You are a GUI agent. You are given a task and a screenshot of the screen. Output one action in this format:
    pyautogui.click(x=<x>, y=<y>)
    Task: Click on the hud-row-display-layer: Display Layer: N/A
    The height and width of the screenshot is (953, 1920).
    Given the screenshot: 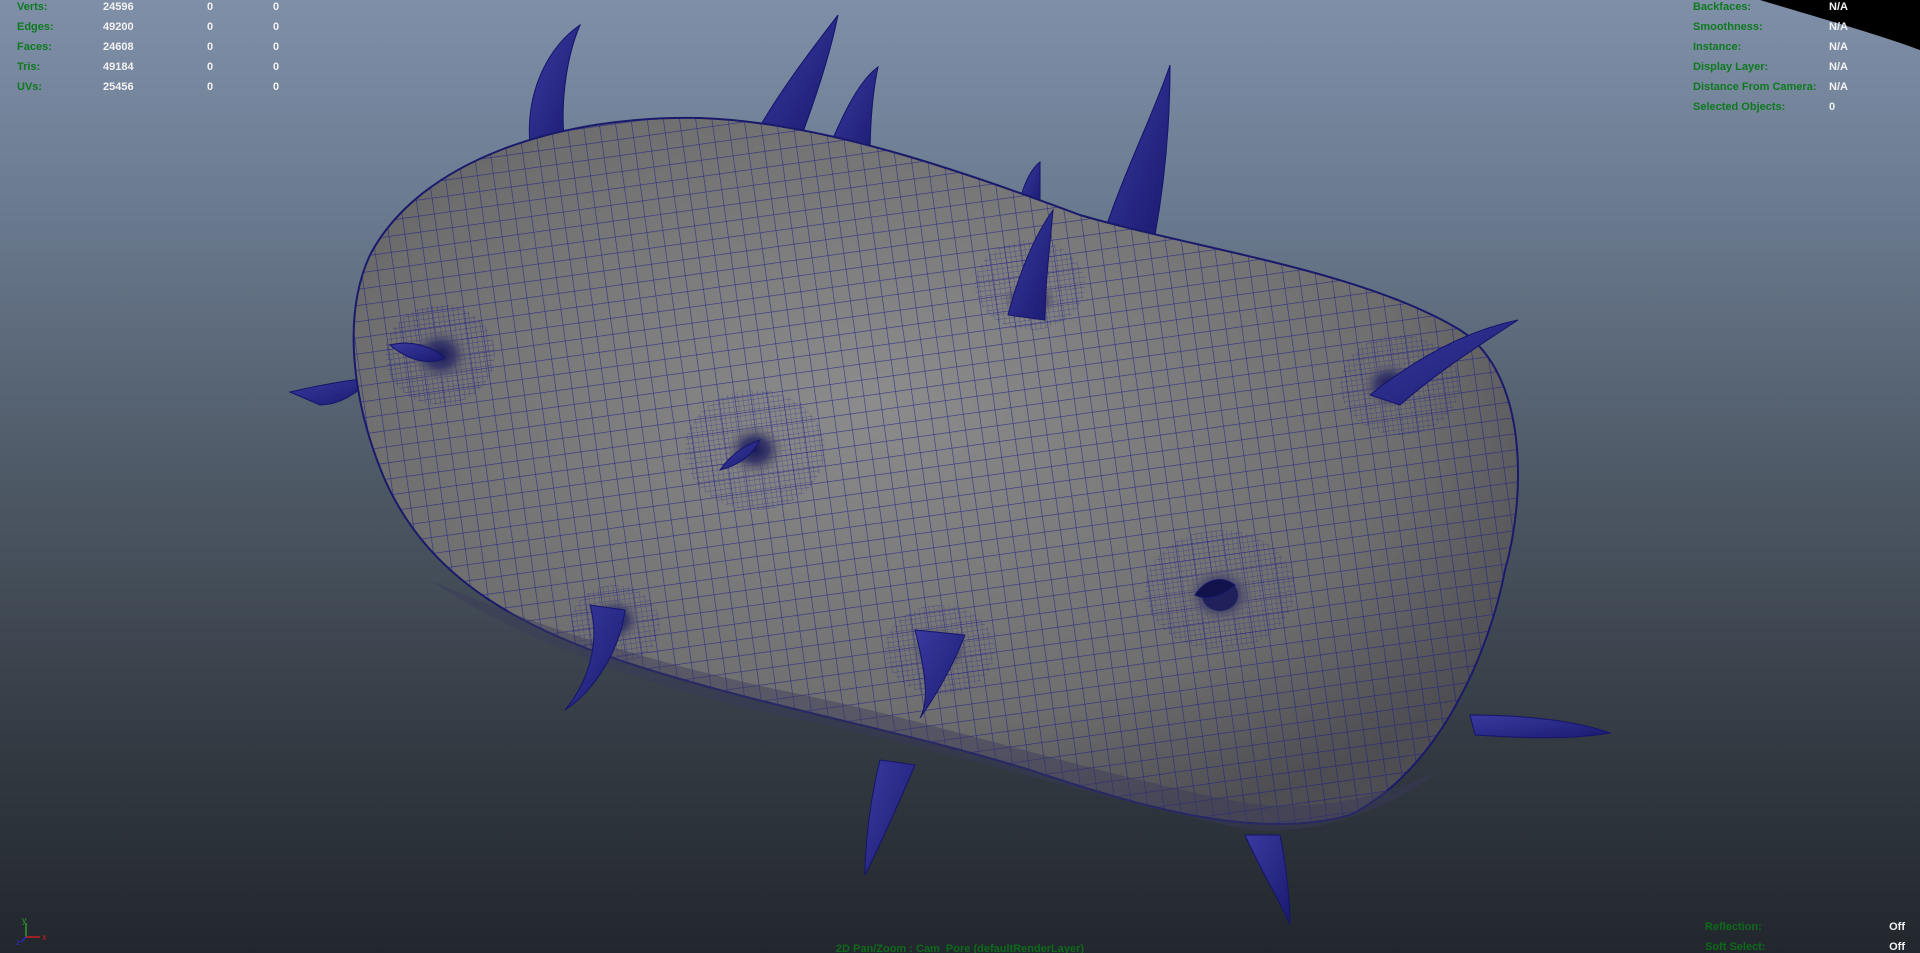 What is the action you would take?
    pyautogui.click(x=1770, y=67)
    